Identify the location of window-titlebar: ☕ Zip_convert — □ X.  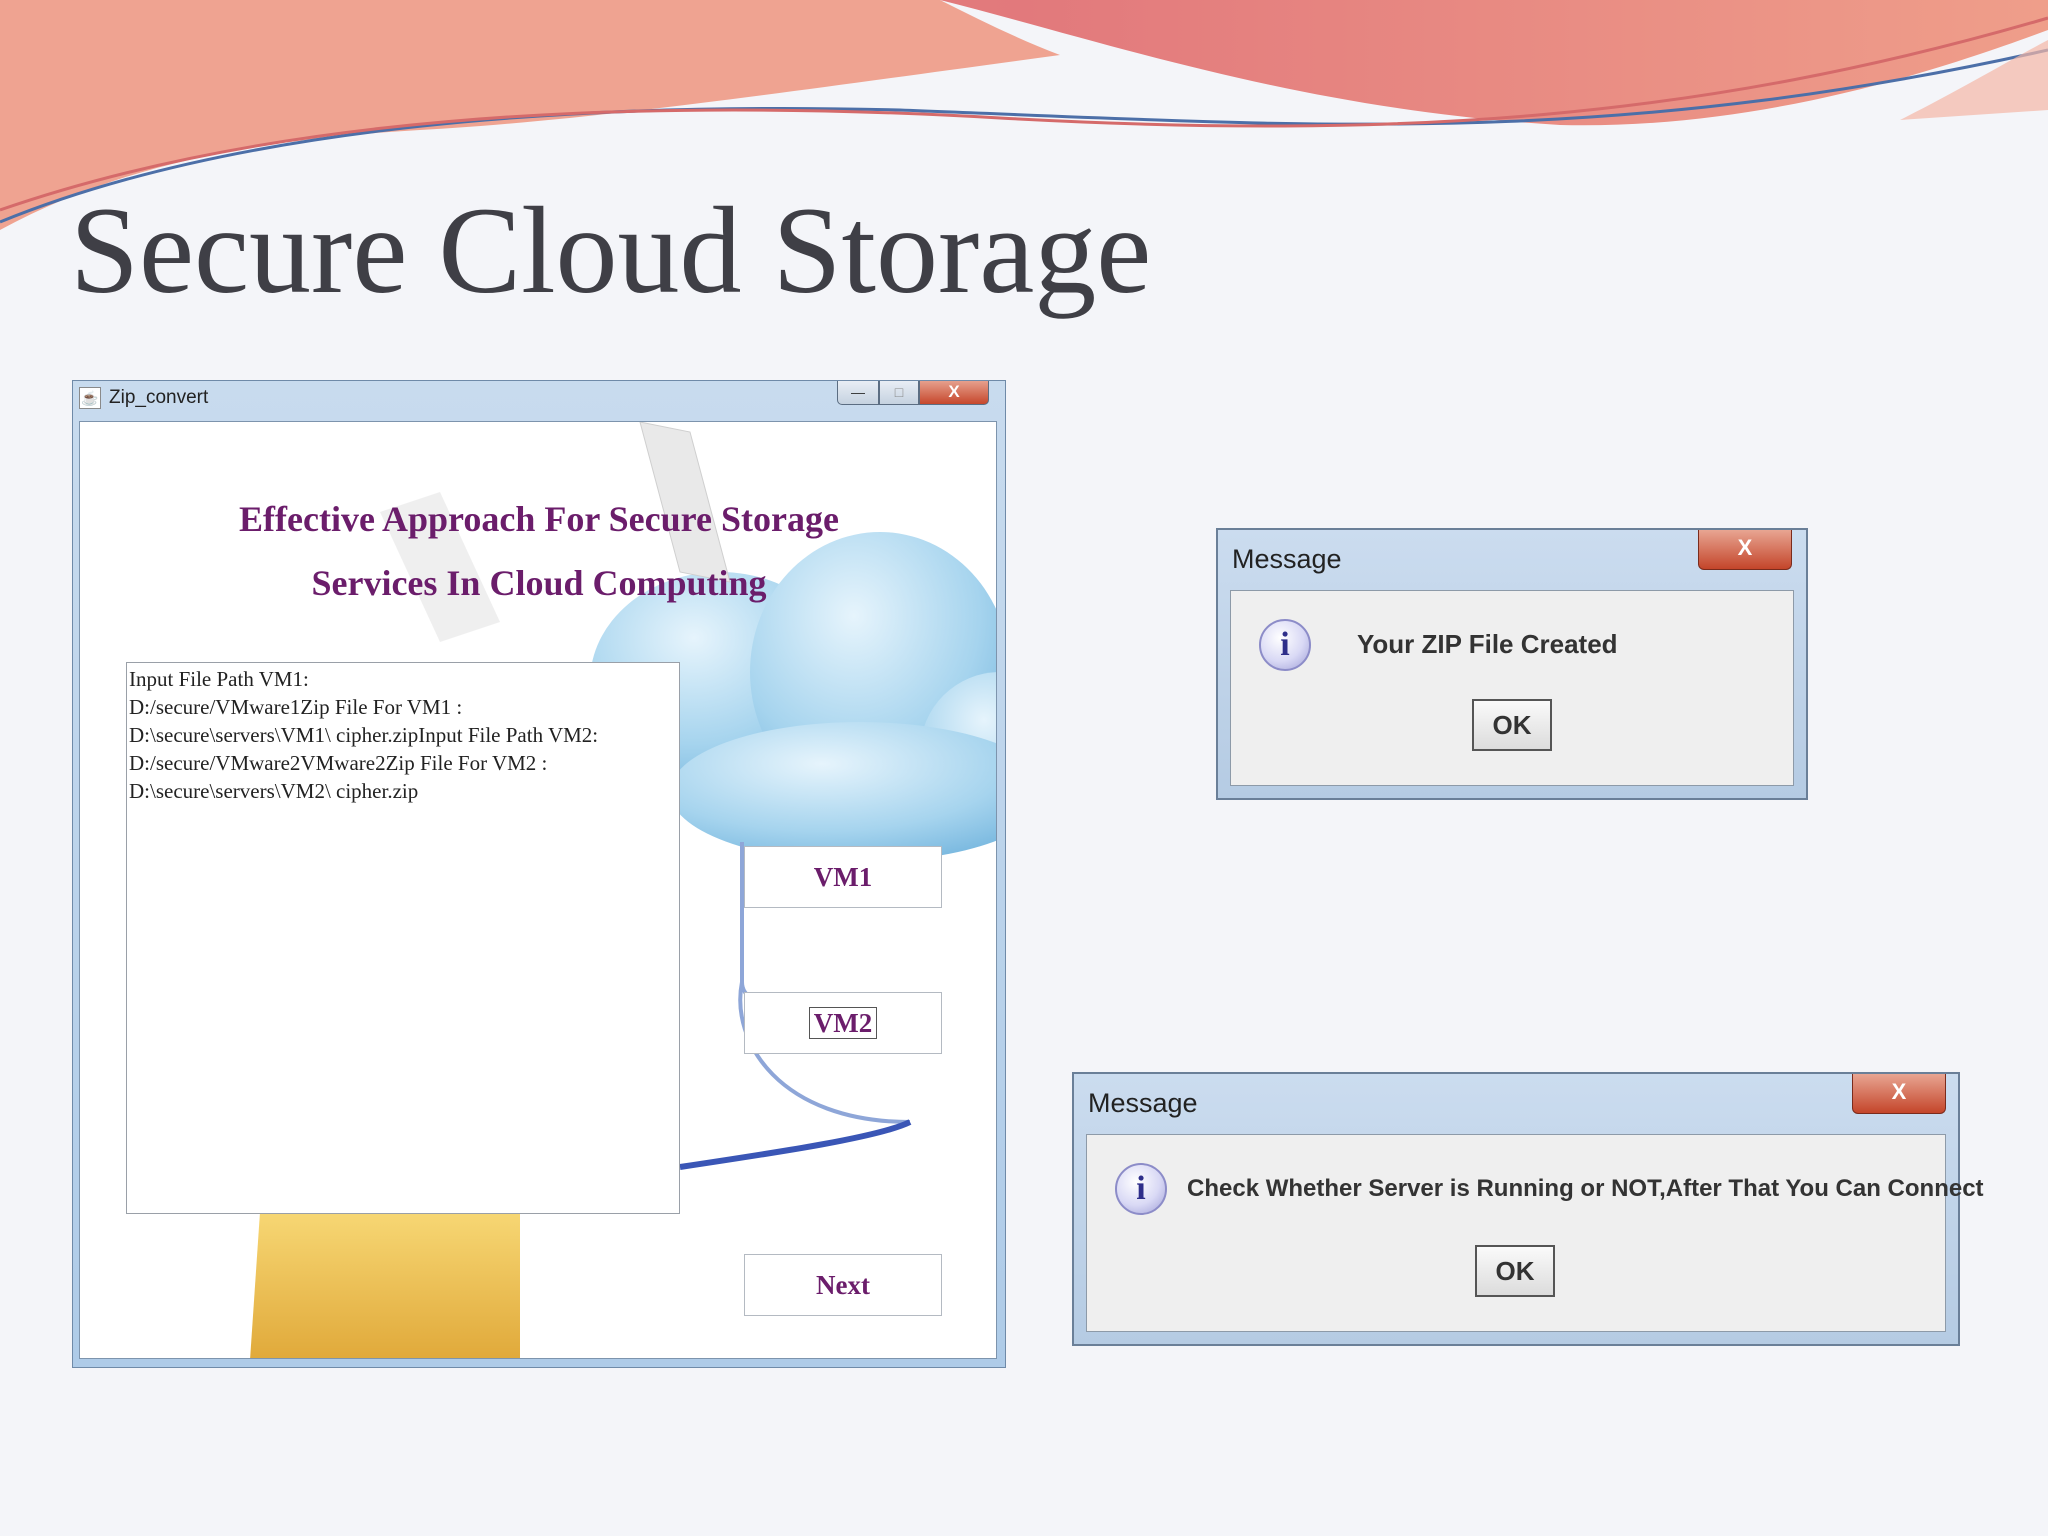
(539, 400).